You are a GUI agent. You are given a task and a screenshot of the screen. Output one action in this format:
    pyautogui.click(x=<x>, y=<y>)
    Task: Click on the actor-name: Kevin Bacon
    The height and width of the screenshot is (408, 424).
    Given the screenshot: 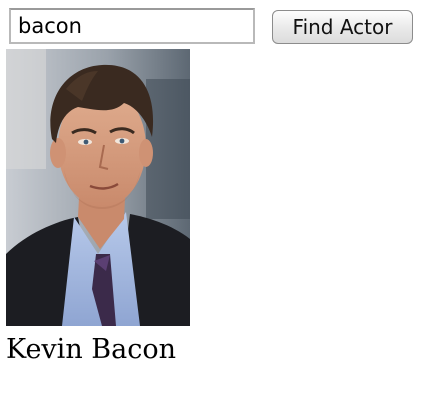 What is the action you would take?
    pyautogui.click(x=91, y=349)
    